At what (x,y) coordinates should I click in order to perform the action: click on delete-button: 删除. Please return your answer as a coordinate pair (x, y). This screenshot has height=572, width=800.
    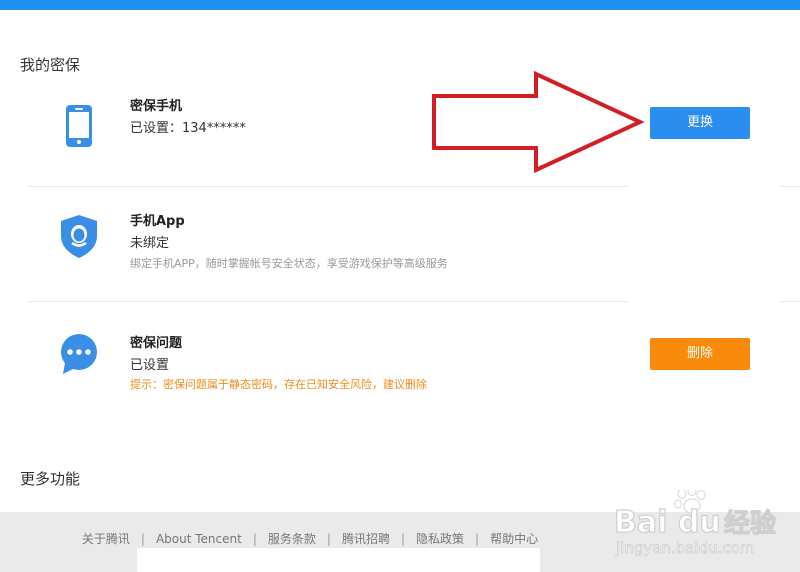
    Looking at the image, I should click on (700, 354).